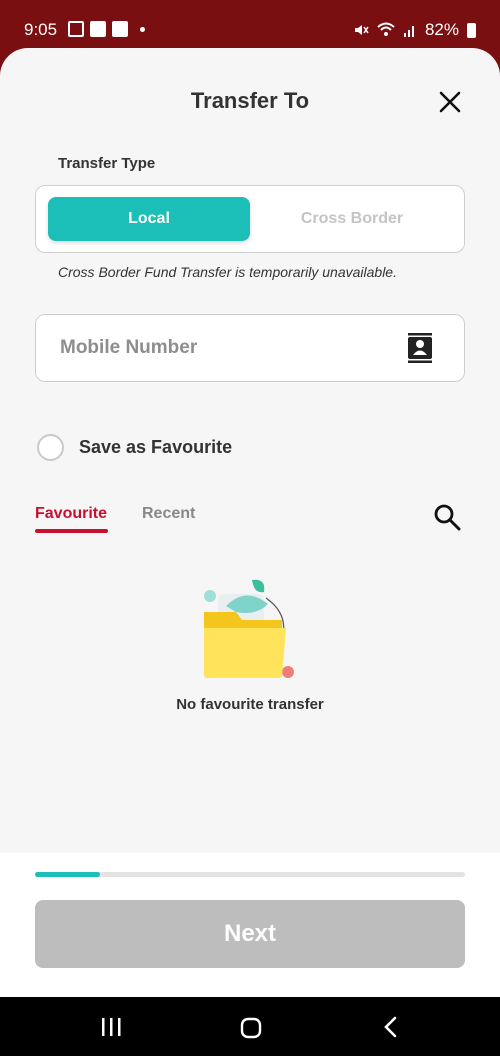 This screenshot has height=1056, width=500. I want to click on tab-favourite: Favourite, so click(71, 514).